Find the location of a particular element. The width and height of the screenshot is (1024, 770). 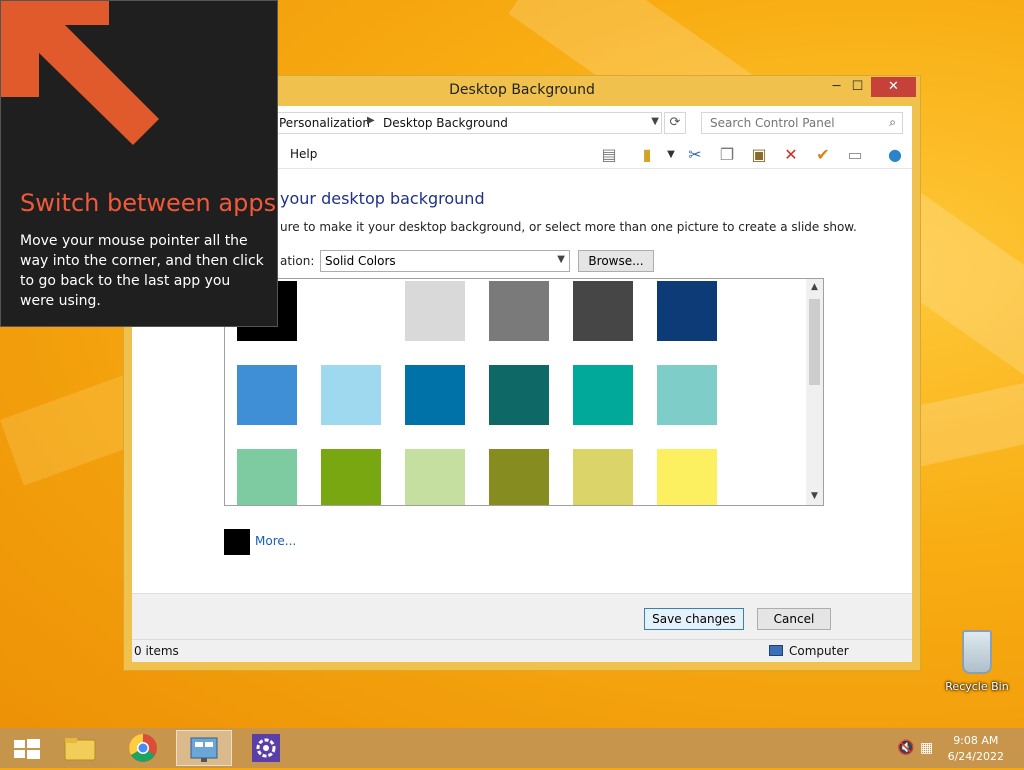

taskbar: 🔇 ▦ 9:08 AM 6/24/2022 is located at coordinates (512, 748).